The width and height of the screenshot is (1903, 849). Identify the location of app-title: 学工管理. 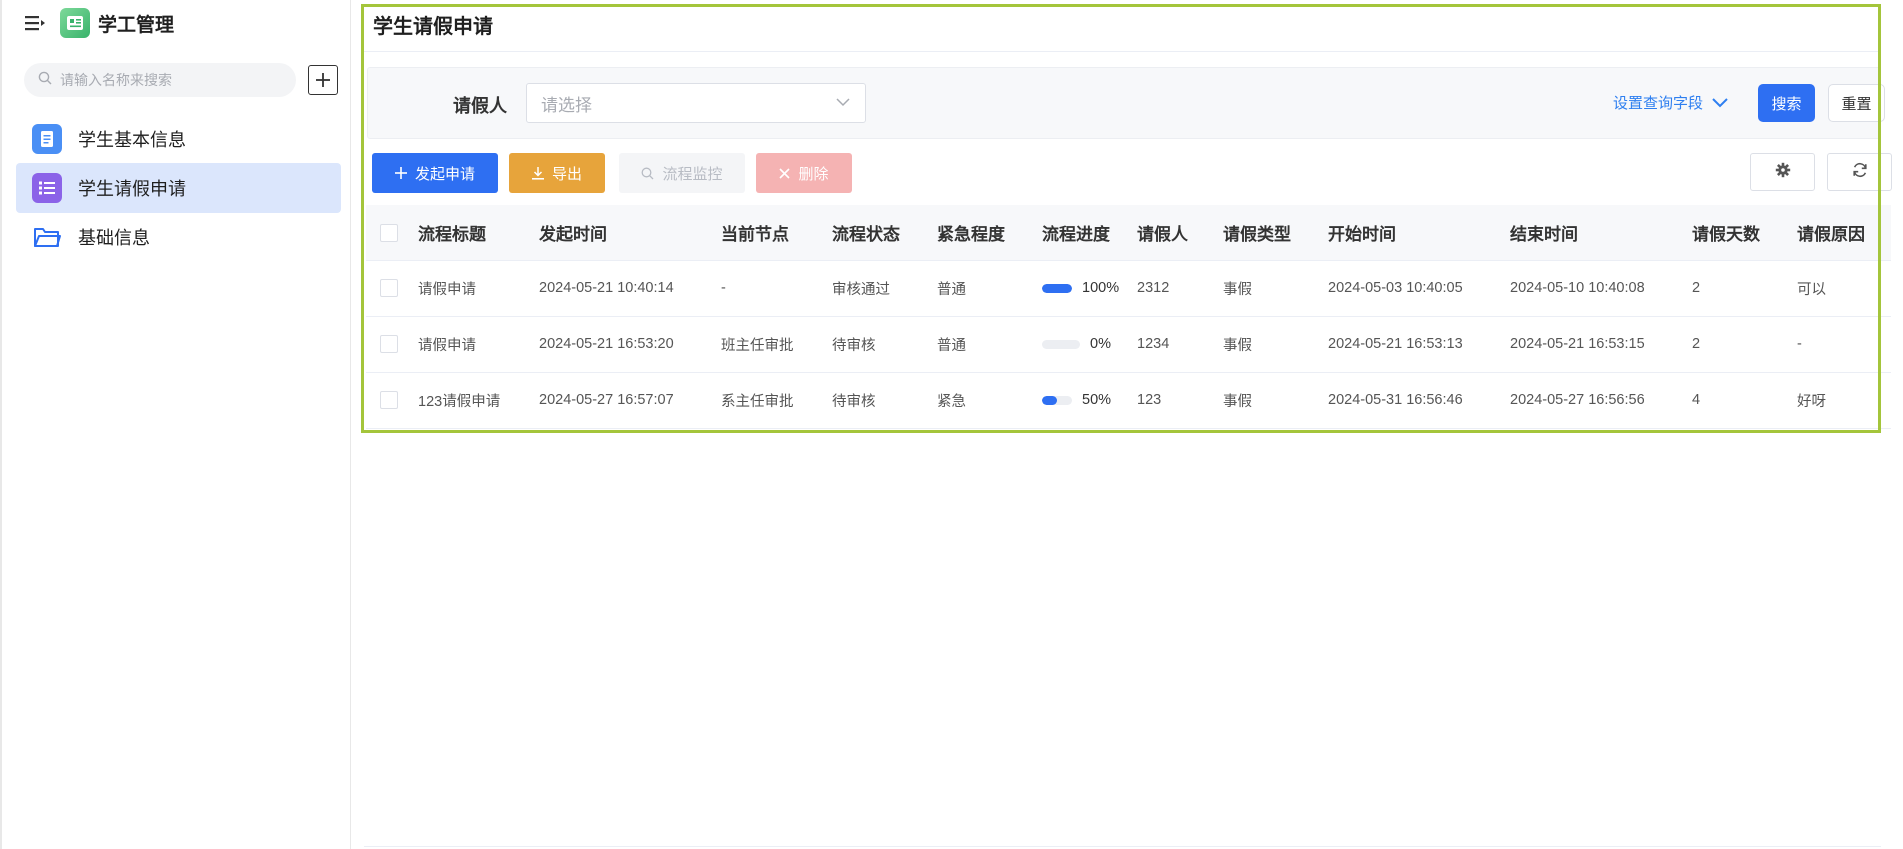
(136, 25).